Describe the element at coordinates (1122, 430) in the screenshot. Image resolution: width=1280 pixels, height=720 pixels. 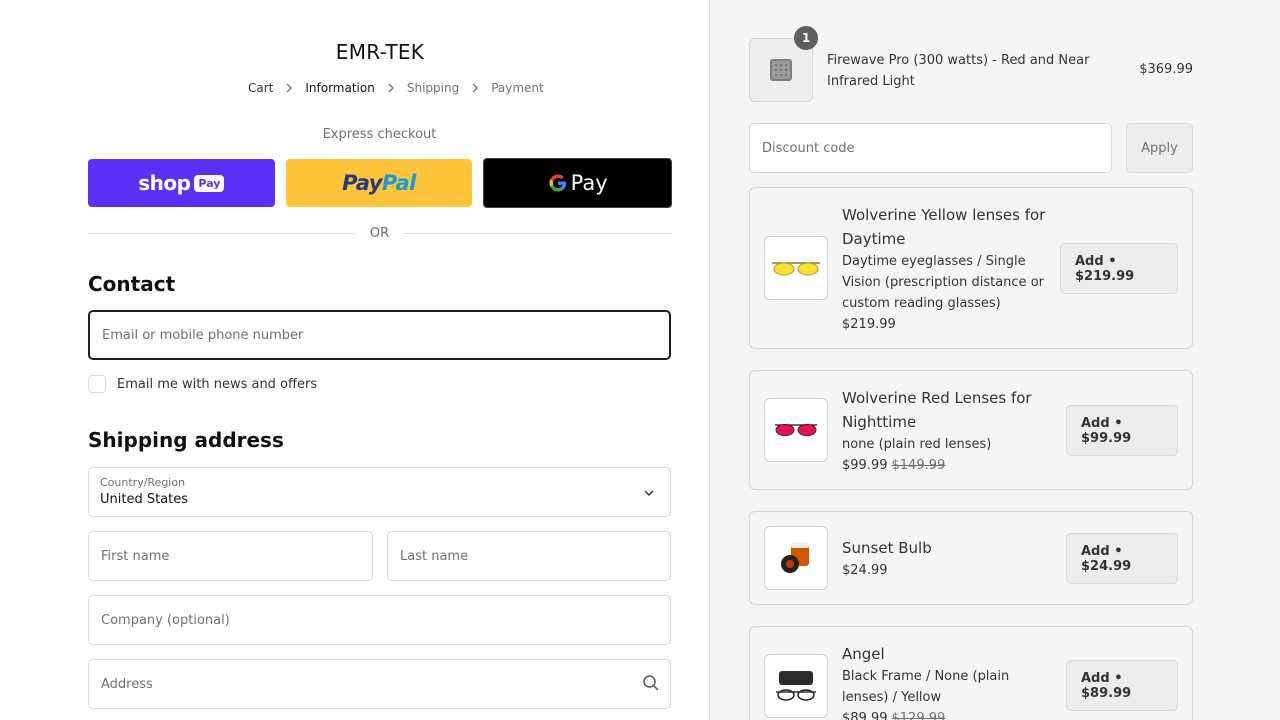
I see `add-upsell-button: Add • $99.99` at that location.